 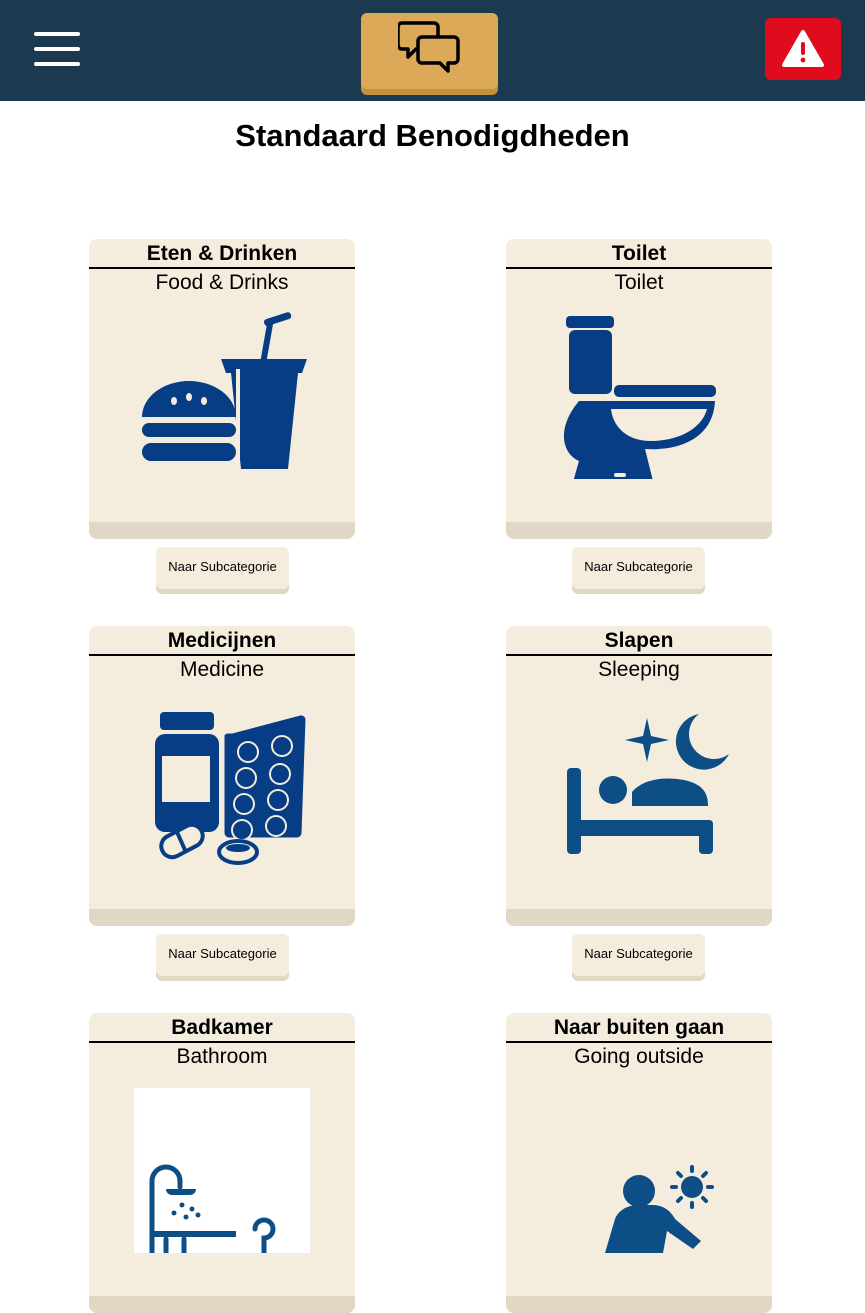 I want to click on subcategory-button-sleeping: Naar Subcategorie, so click(x=638, y=955).